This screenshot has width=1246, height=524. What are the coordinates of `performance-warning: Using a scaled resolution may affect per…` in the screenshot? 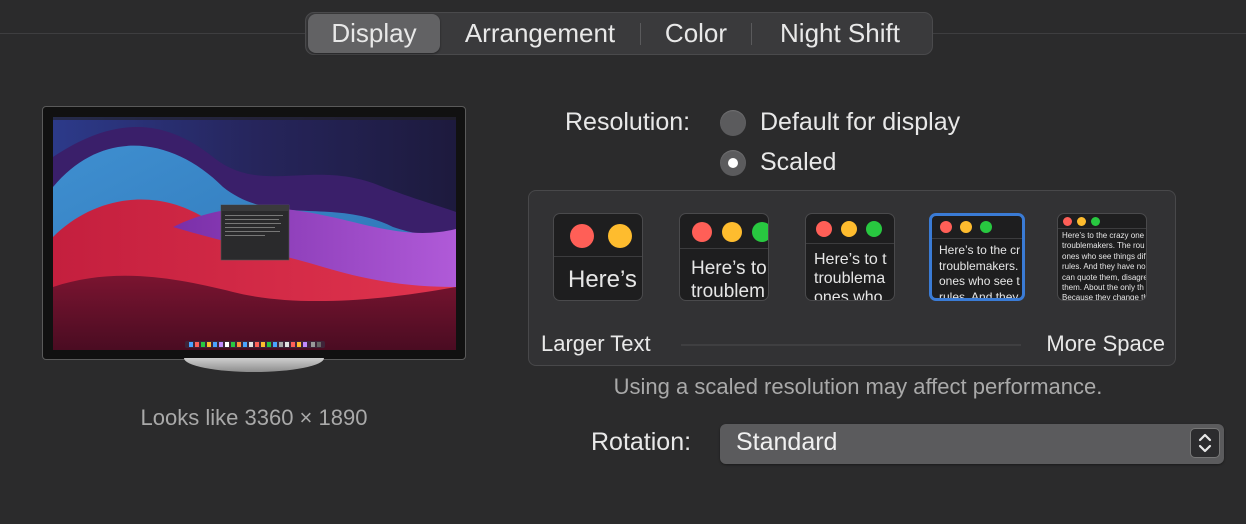 It's located at (858, 386).